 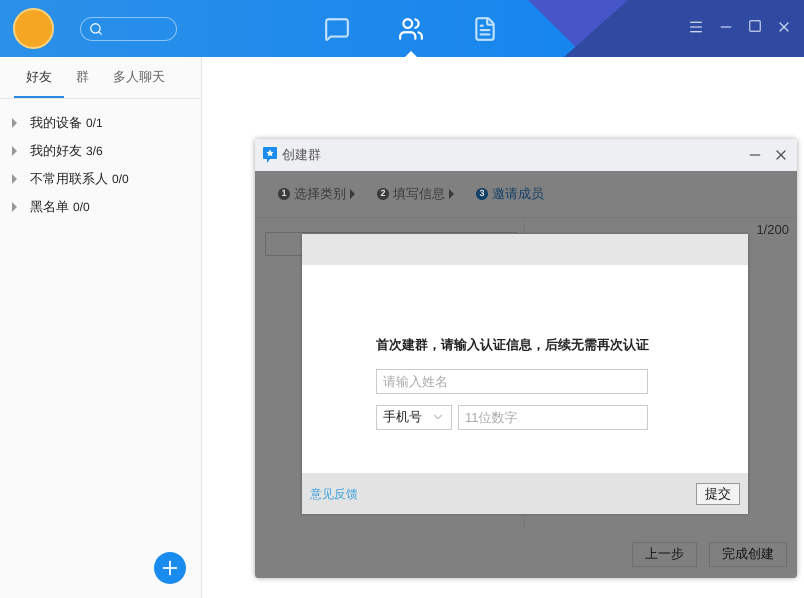 What do you see at coordinates (513, 345) in the screenshot?
I see `verification-message: 首次建群，请输入认证信息，后续无需再次认证` at bounding box center [513, 345].